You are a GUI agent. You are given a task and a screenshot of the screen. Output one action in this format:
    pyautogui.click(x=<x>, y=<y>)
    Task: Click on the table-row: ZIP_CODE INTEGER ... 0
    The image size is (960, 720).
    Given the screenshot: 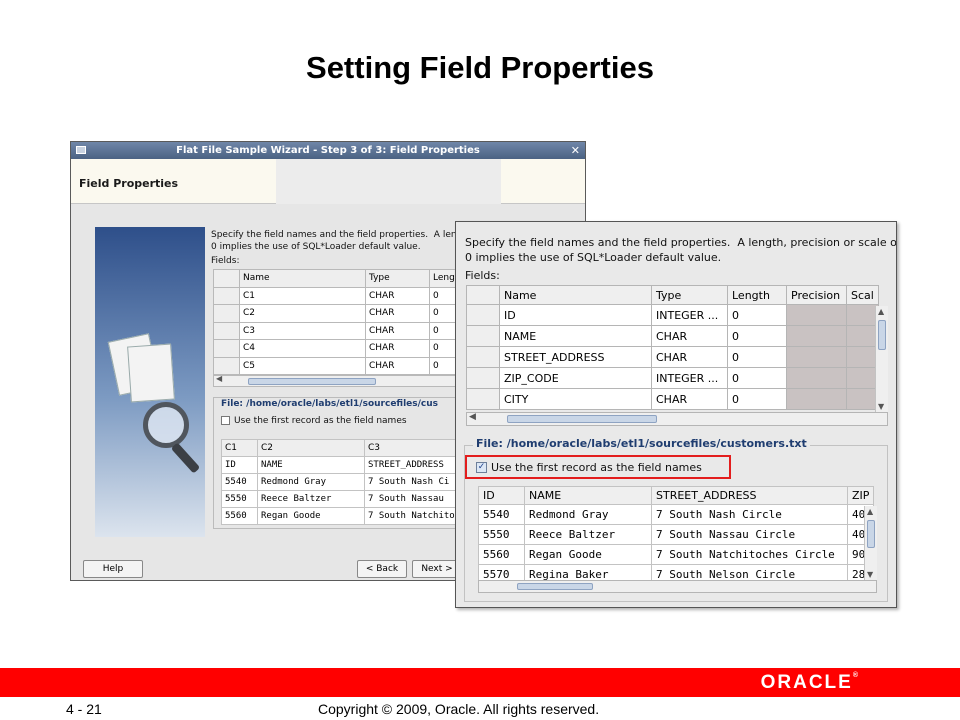 What is the action you would take?
    pyautogui.click(x=672, y=378)
    